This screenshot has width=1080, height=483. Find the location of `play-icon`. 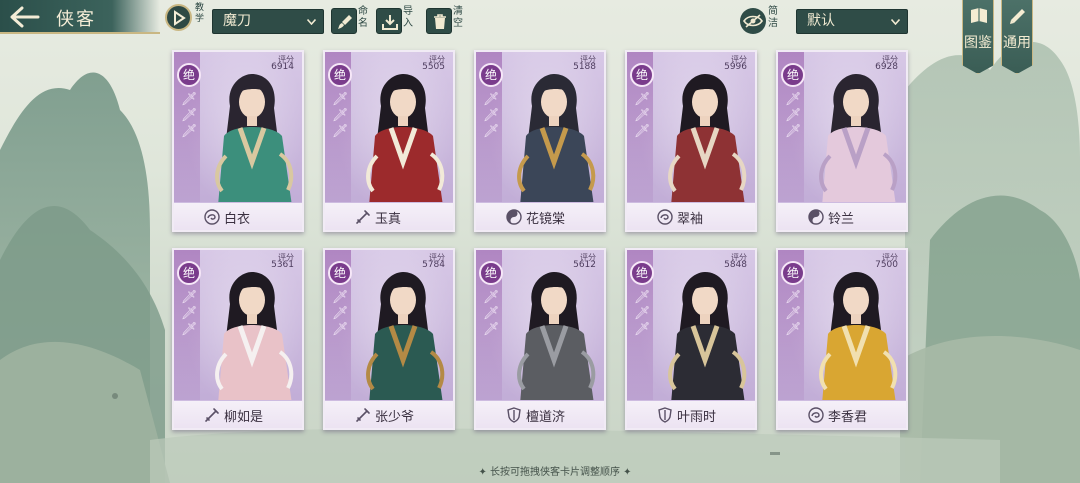

play-icon is located at coordinates (180, 18).